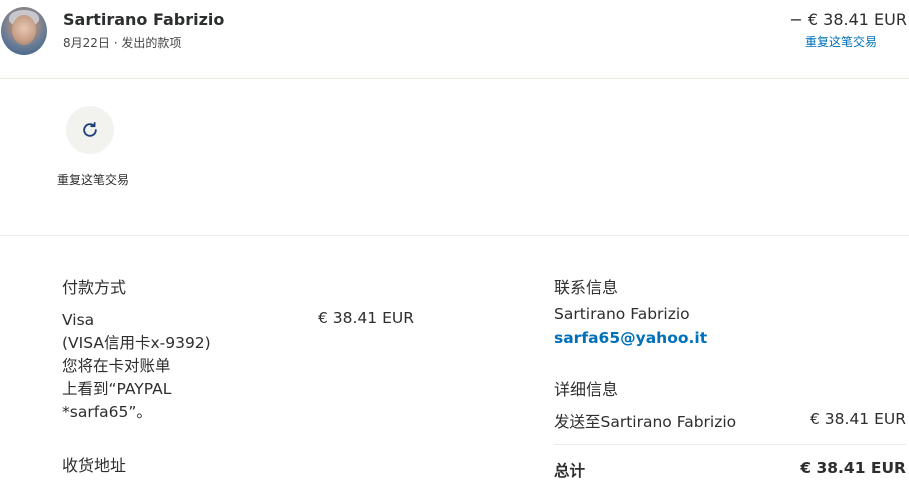  I want to click on contact-info-heading: 联系信息, so click(586, 287).